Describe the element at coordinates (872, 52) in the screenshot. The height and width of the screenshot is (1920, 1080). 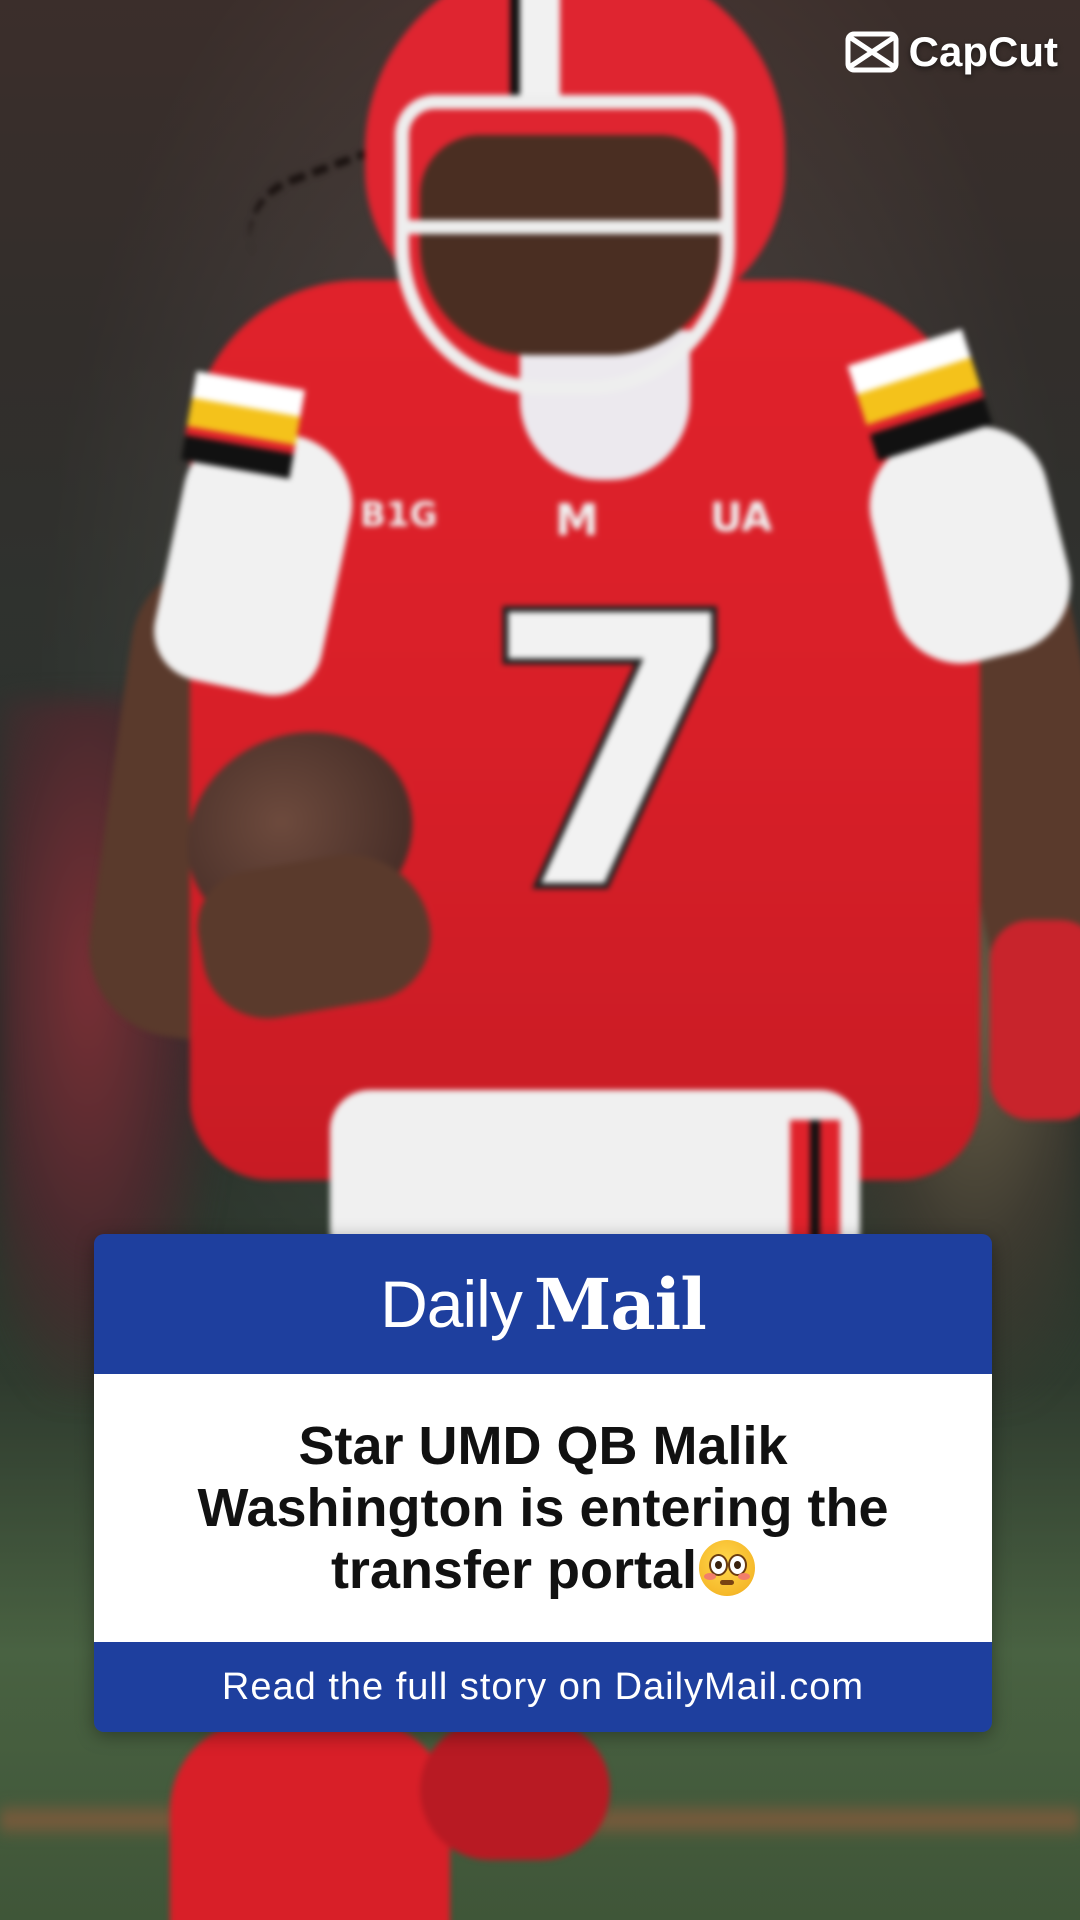
I see `capcut-logo-icon` at that location.